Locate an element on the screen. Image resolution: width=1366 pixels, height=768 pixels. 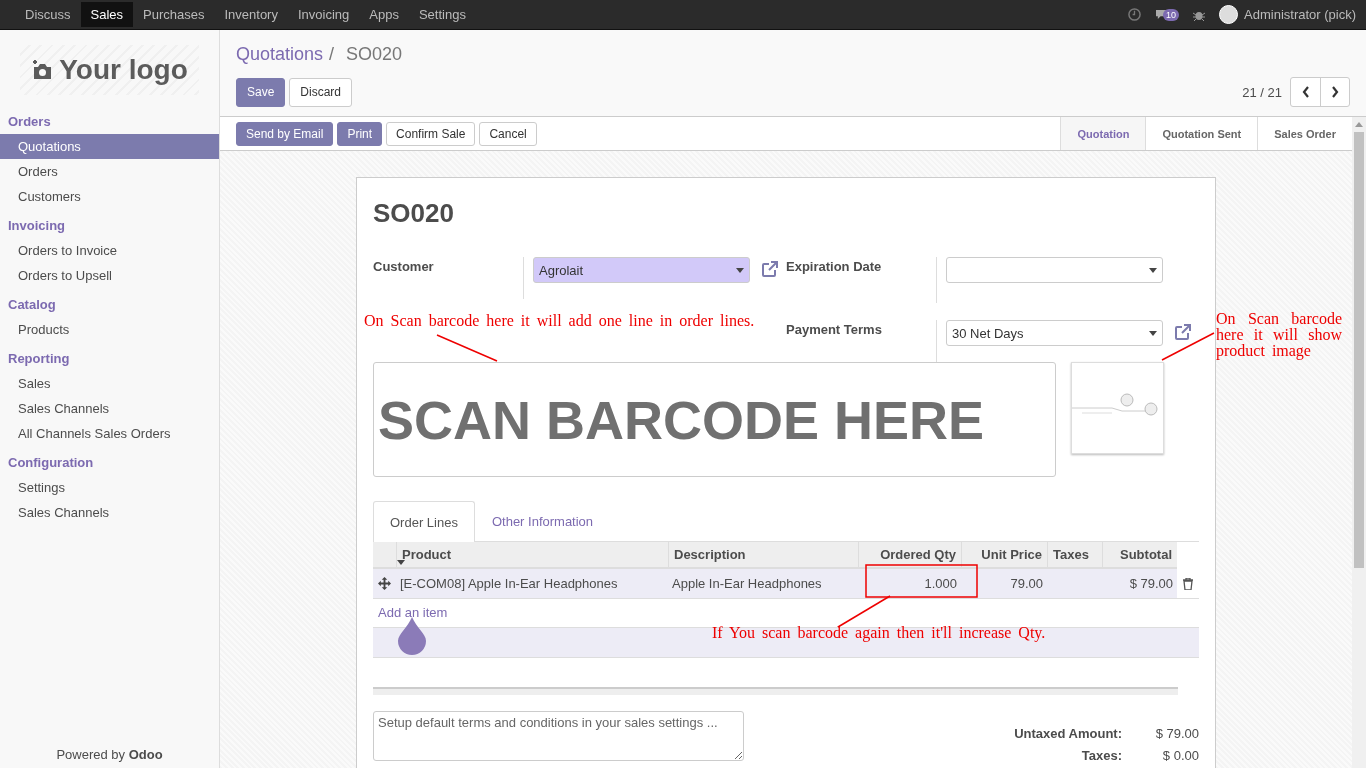
pager-text: 21 / 21 is located at coordinates (1262, 92).